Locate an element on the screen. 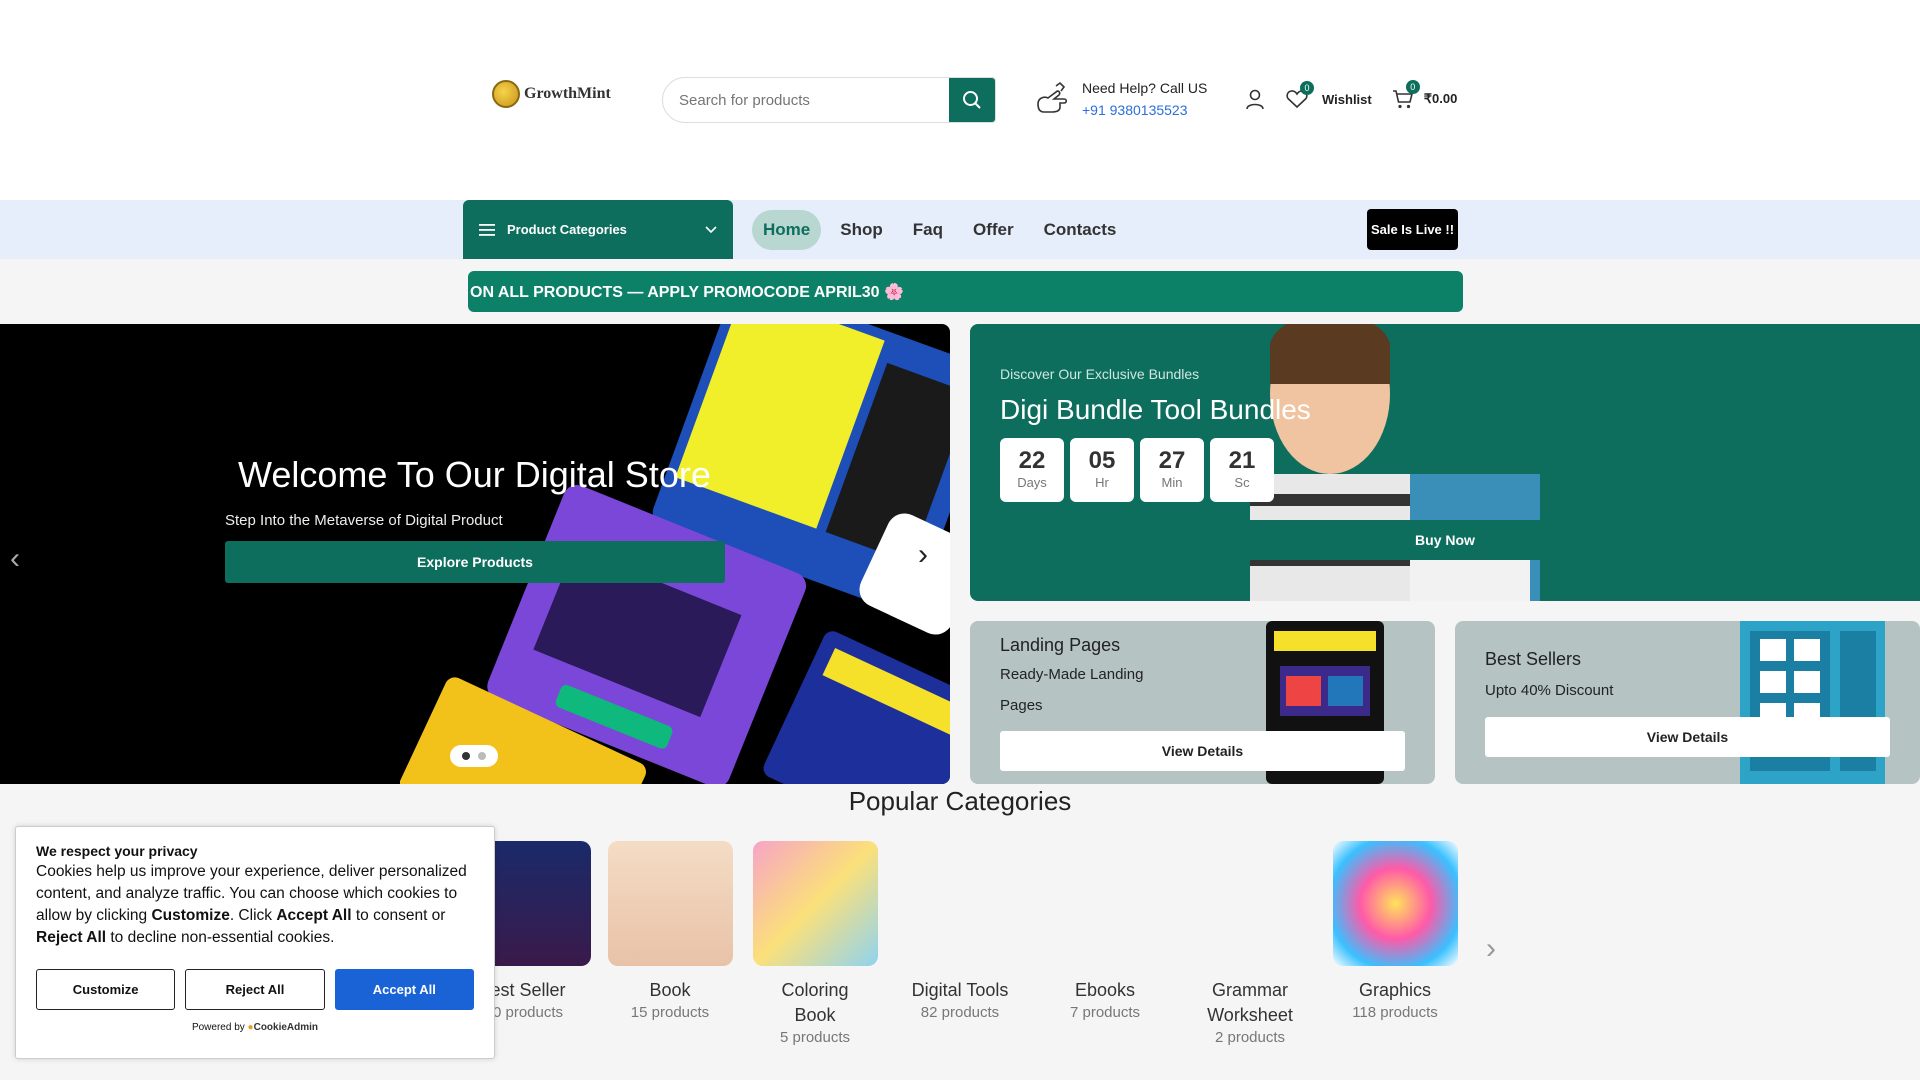  category-graphics: Graphics 118 products is located at coordinates (1395, 931).